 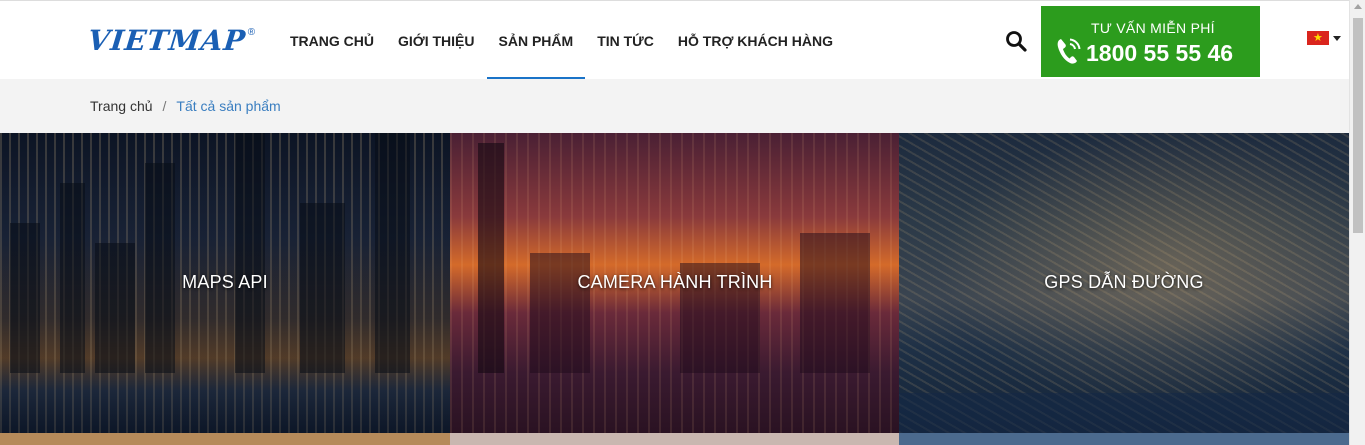 I want to click on scrollbar-thumb, so click(x=1358, y=125).